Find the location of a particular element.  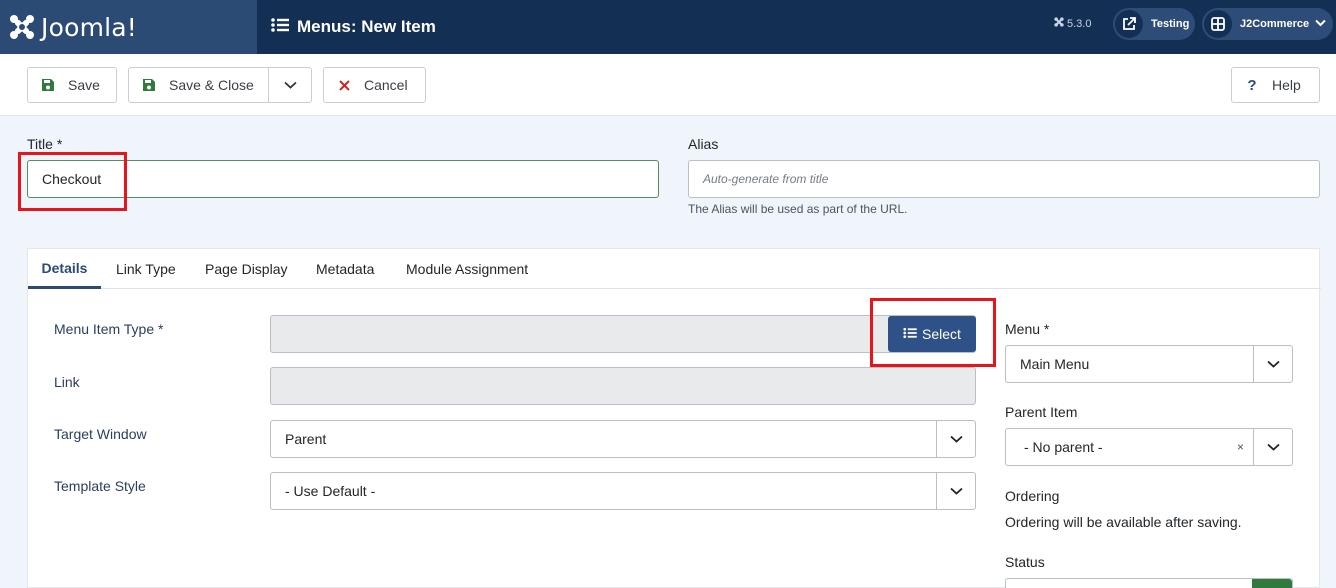

template-style-value: - Use Default - is located at coordinates (330, 491).